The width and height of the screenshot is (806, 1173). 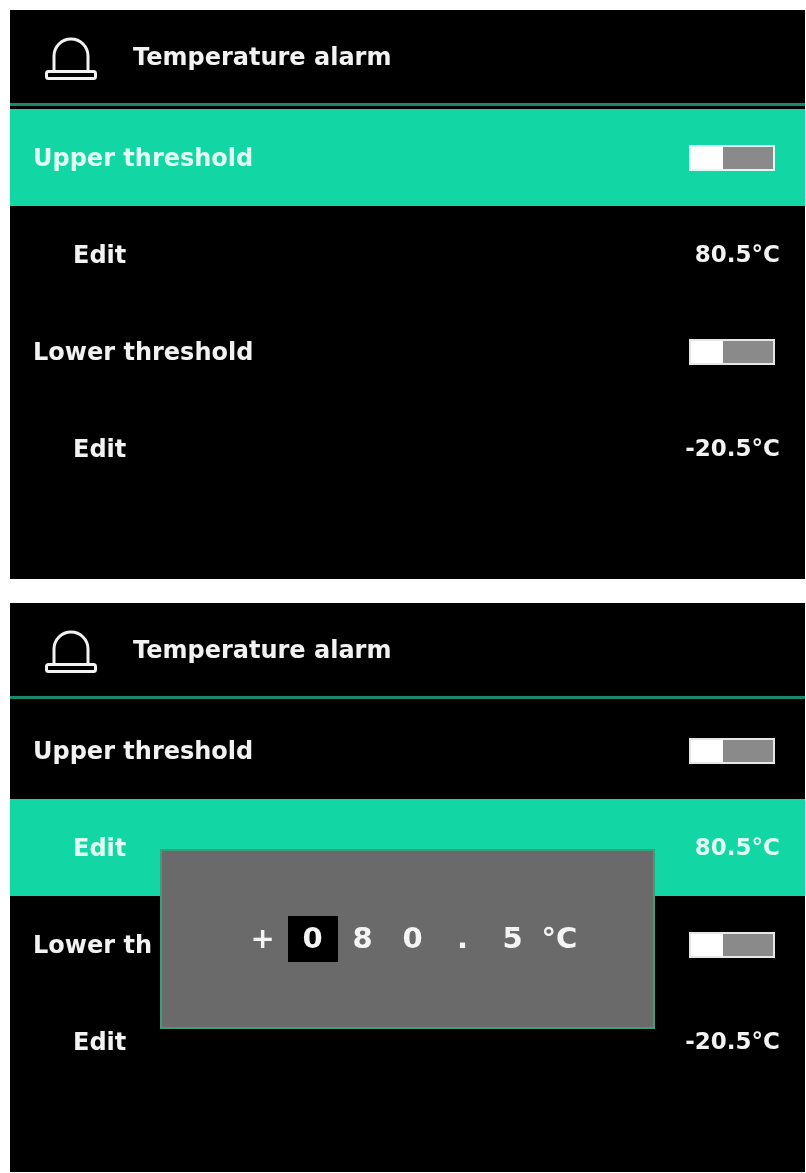 What do you see at coordinates (262, 939) in the screenshot?
I see `entry-character: +` at bounding box center [262, 939].